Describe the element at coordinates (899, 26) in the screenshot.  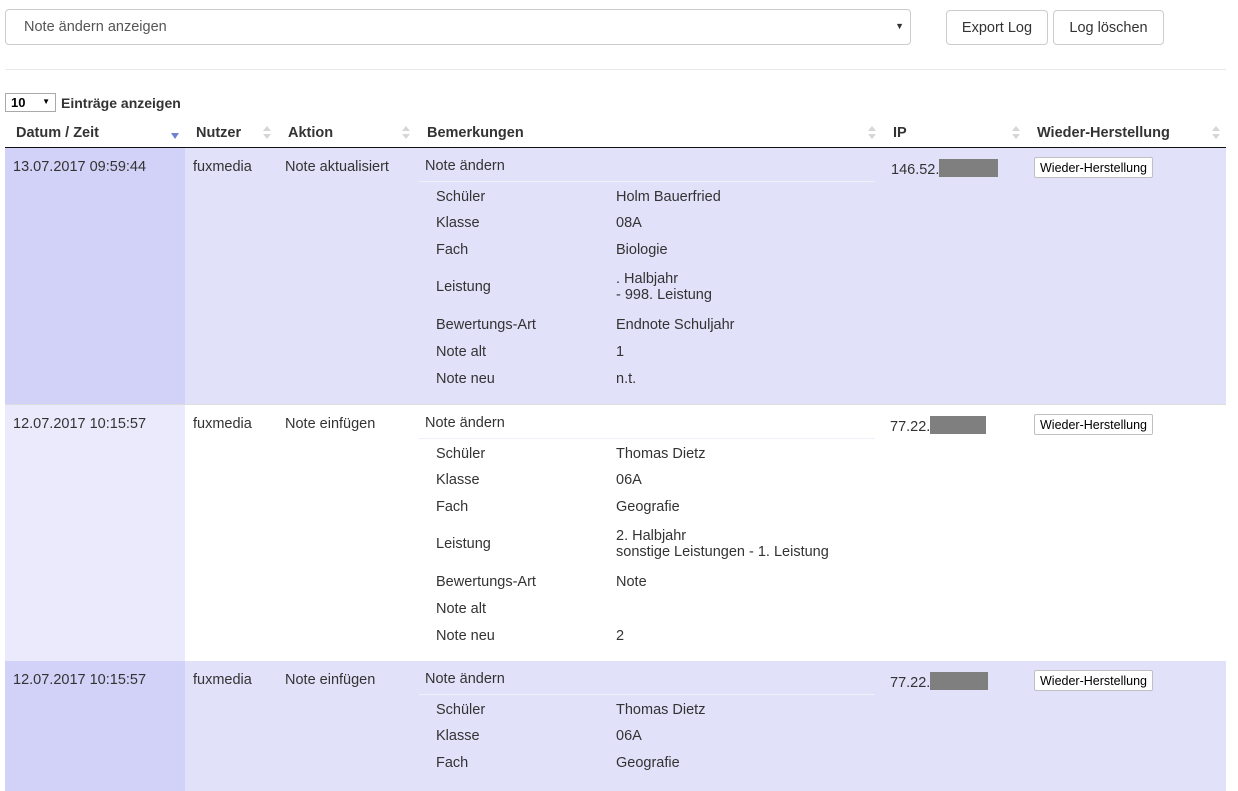
I see `chevron-down-icon: ▼` at that location.